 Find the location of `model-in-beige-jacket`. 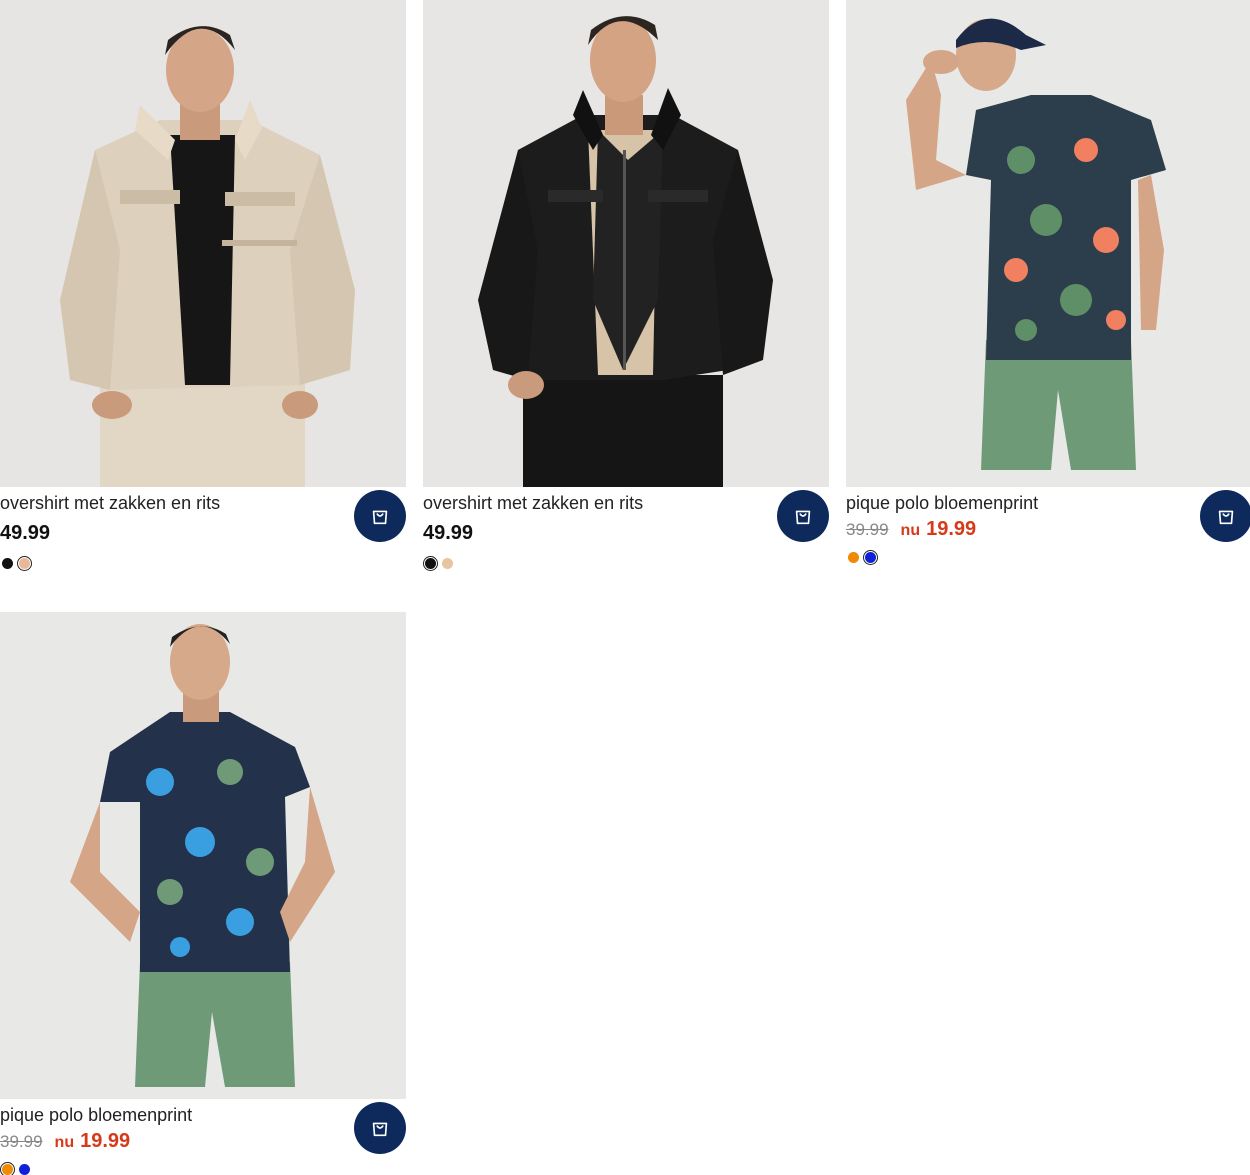

model-in-beige-jacket is located at coordinates (203, 243).